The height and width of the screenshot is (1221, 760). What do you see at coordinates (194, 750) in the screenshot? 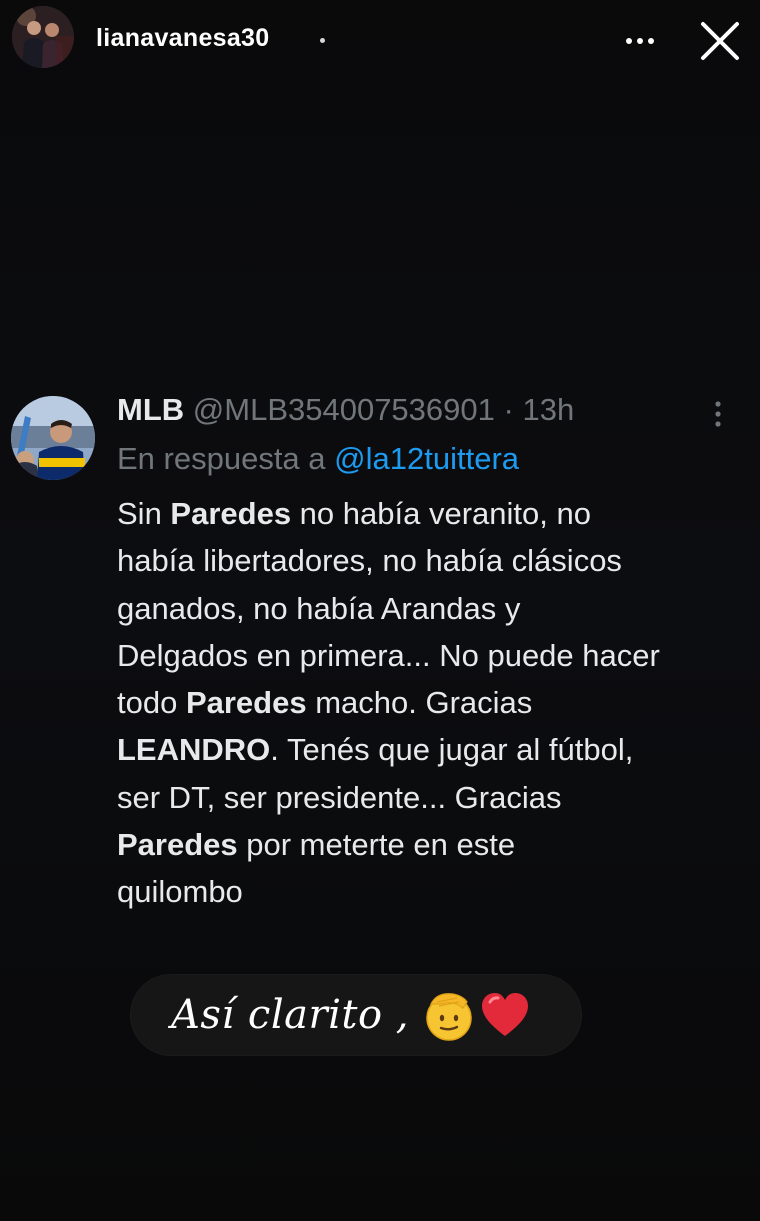
I see `tweet-text-bold: LEANDRO` at bounding box center [194, 750].